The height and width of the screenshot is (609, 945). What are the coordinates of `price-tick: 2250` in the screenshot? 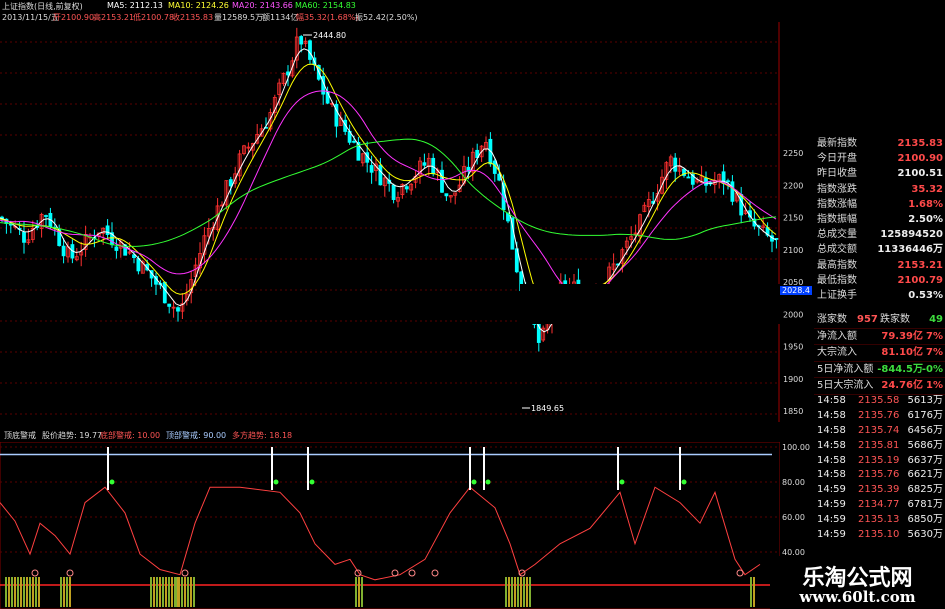 It's located at (793, 153).